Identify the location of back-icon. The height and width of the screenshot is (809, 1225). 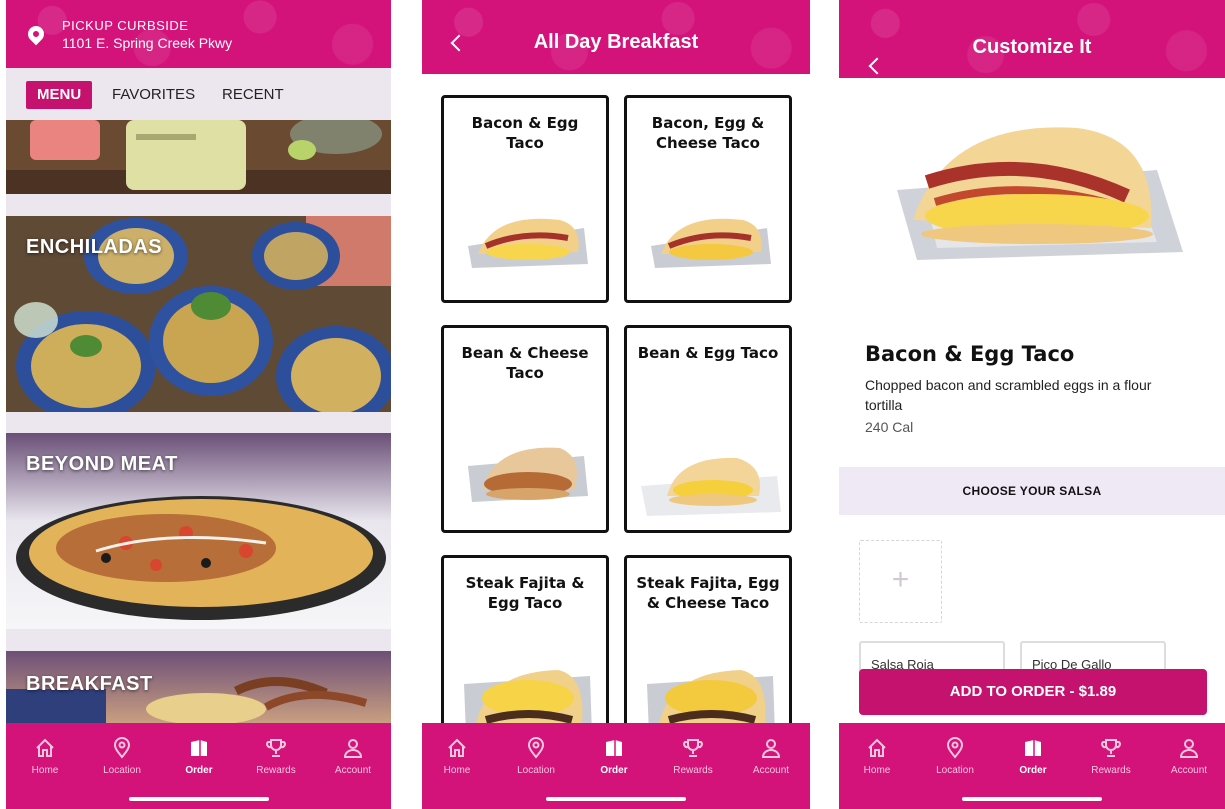
(877, 66).